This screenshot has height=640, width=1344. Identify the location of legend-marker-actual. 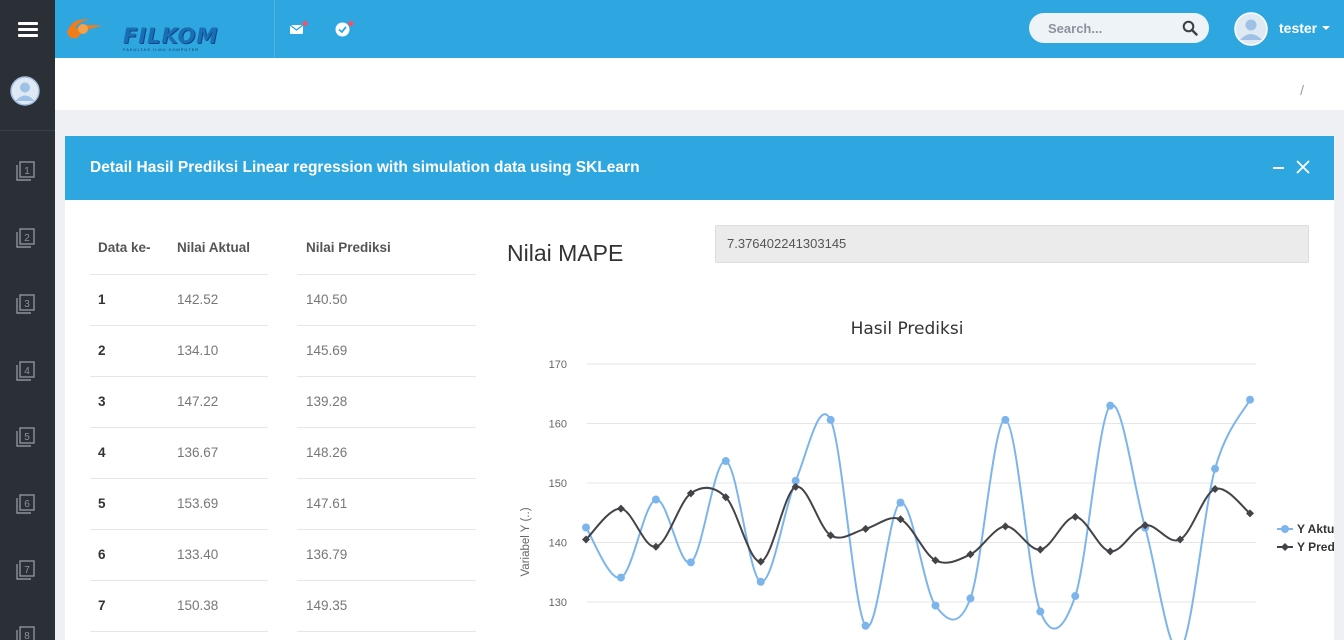
(1285, 529).